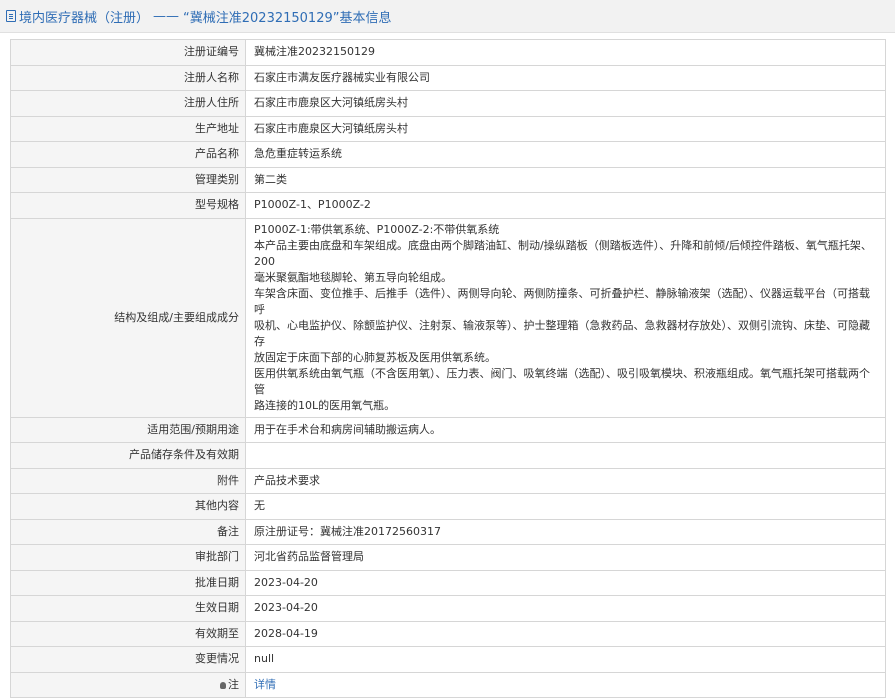 This screenshot has width=895, height=698. Describe the element at coordinates (565, 633) in the screenshot. I see `row-value: 2028-04-19` at that location.